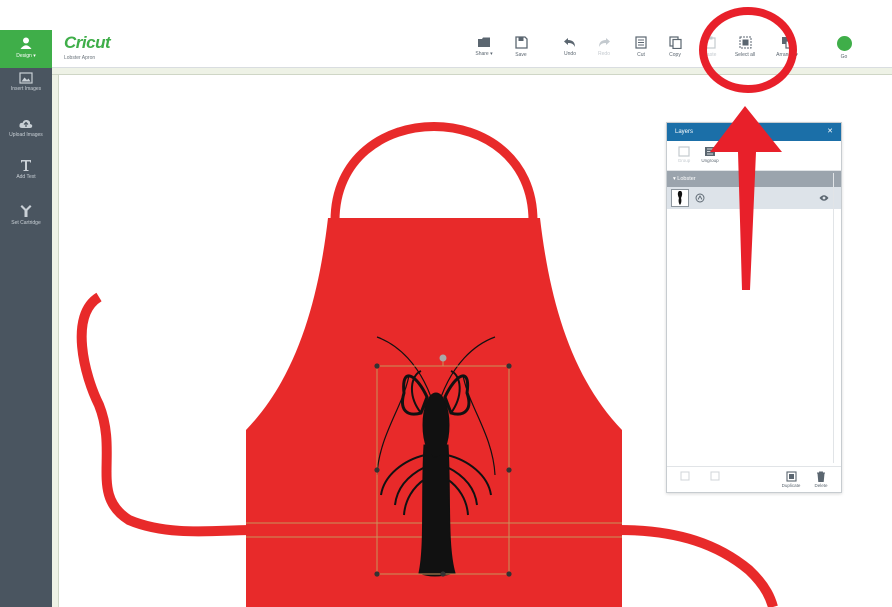  I want to click on close-icon: ✕, so click(830, 132).